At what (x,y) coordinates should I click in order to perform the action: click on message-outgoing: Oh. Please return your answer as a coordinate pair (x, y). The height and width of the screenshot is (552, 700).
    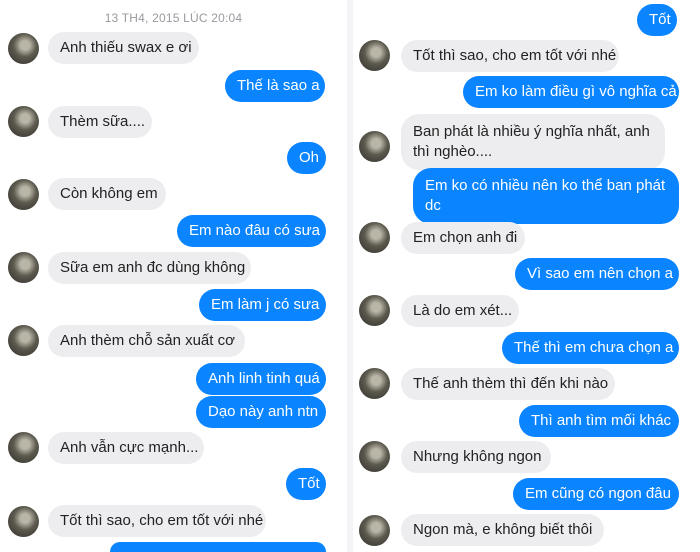
    Looking at the image, I should click on (306, 158).